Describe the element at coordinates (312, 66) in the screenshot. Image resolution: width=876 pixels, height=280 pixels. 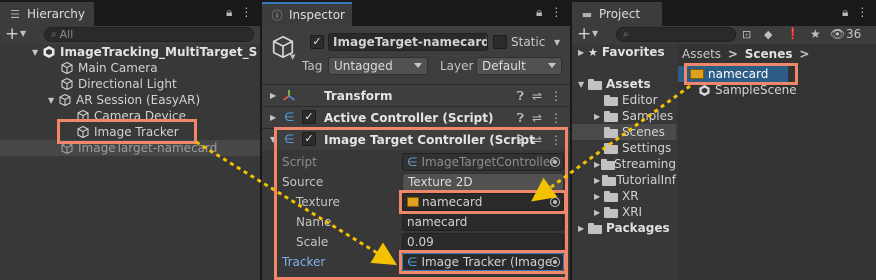
I see `tag-label: Tag` at that location.